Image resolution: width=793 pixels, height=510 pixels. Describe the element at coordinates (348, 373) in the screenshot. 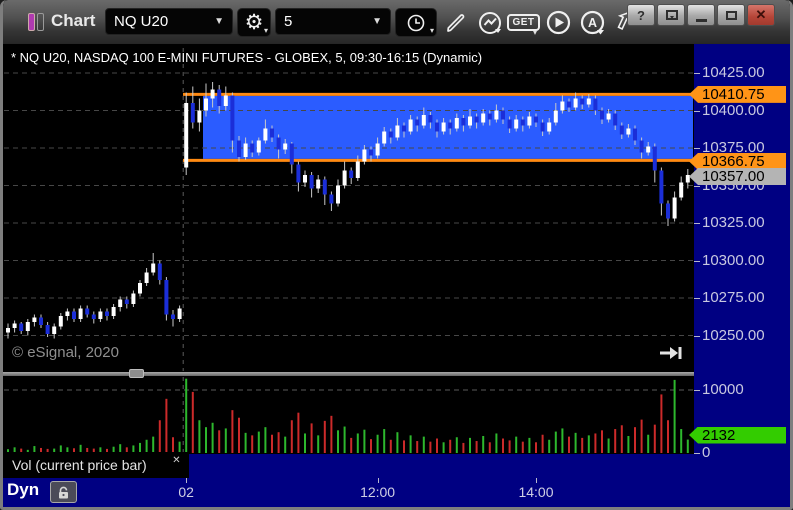

I see `pane-splitter` at that location.